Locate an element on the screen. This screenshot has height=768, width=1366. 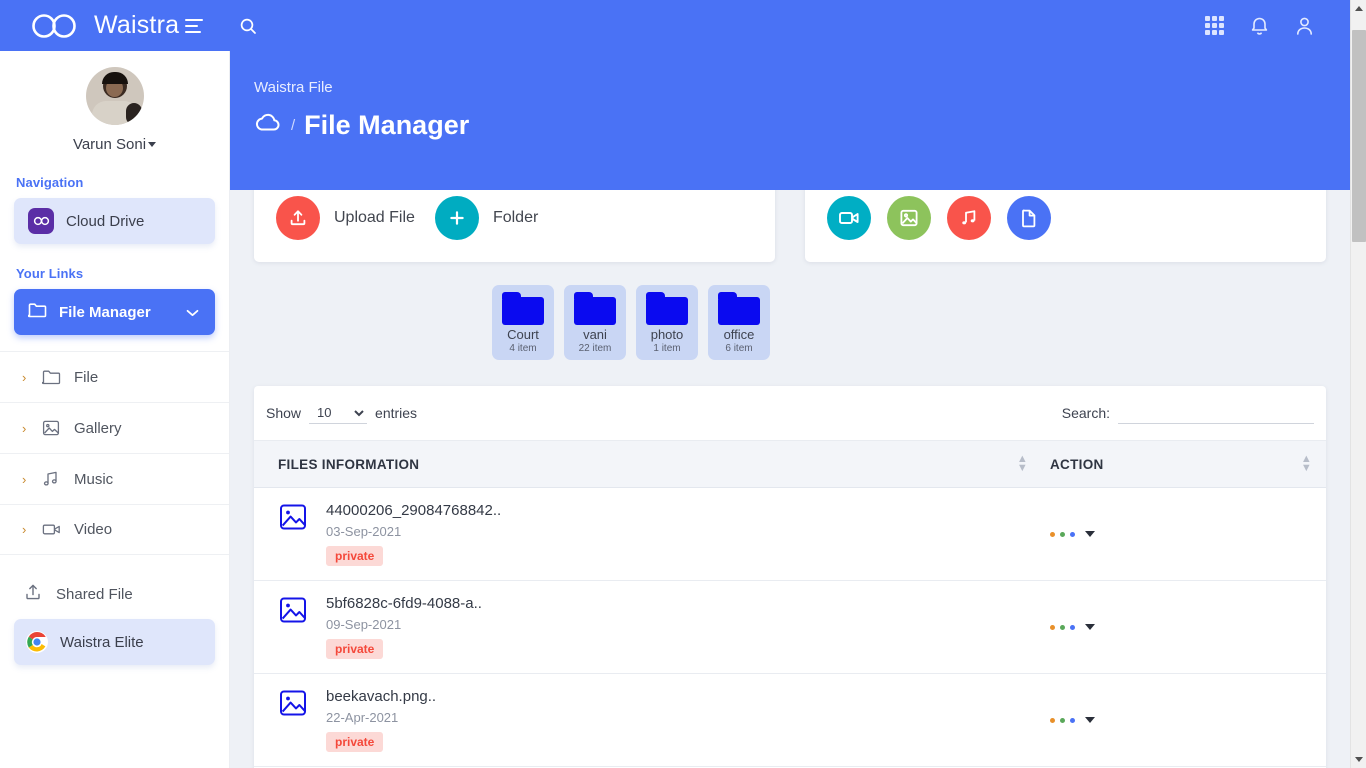
file-date: 22-Apr-2021 is located at coordinates (362, 717).